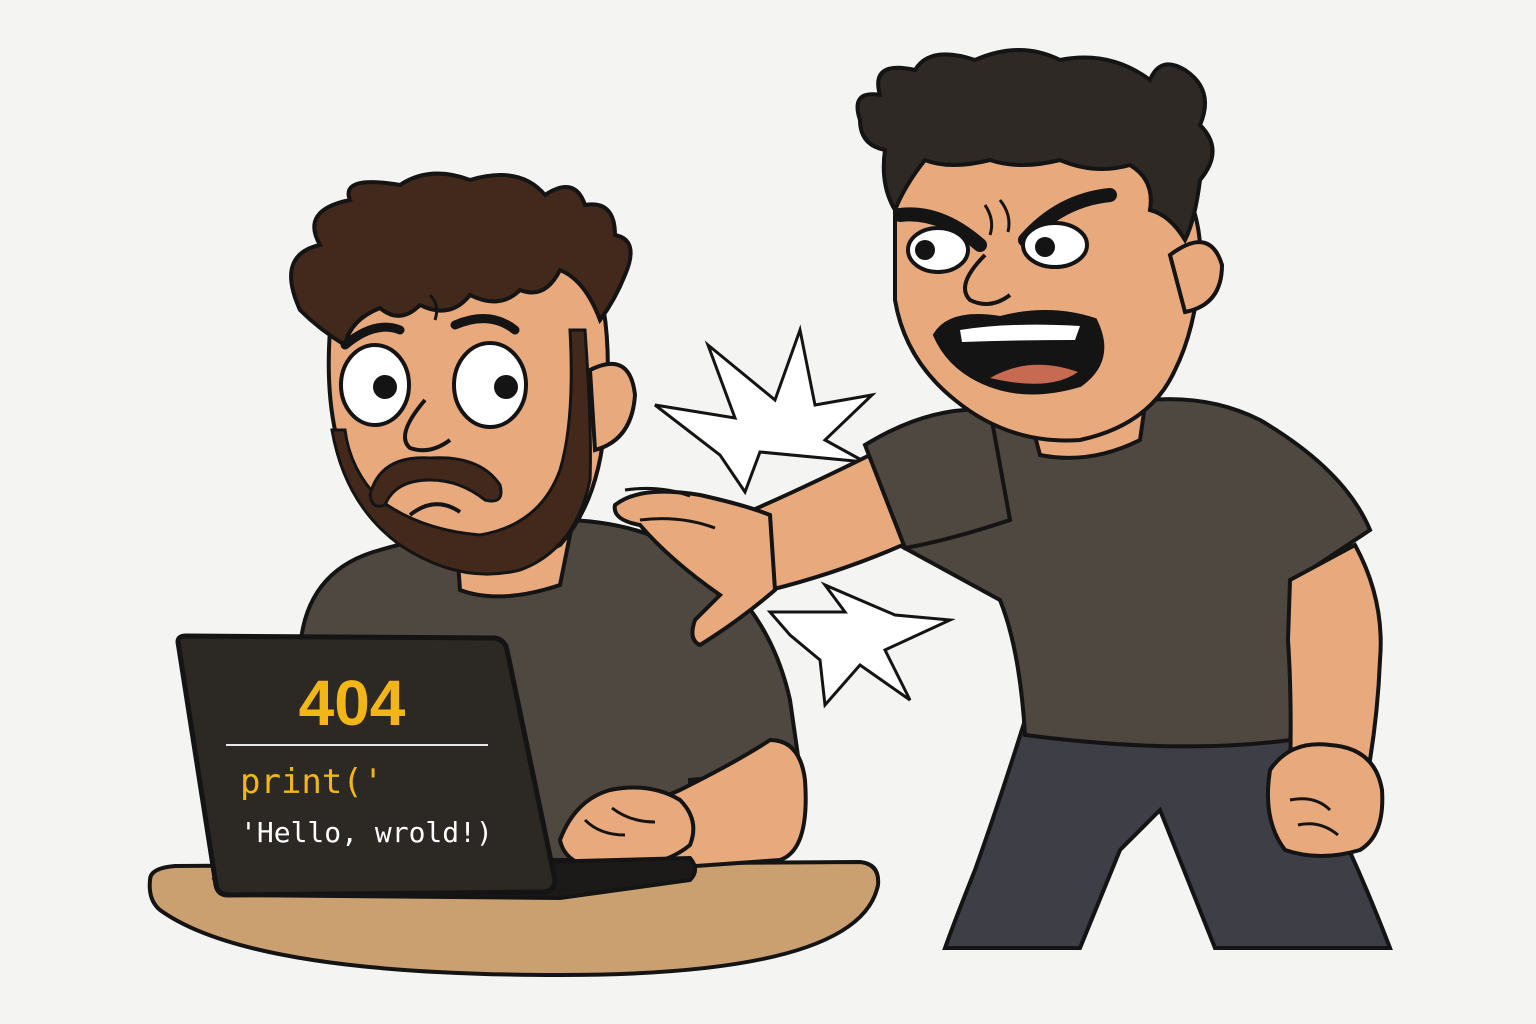  What do you see at coordinates (765, 410) in the screenshot?
I see `impact-burst-upper` at bounding box center [765, 410].